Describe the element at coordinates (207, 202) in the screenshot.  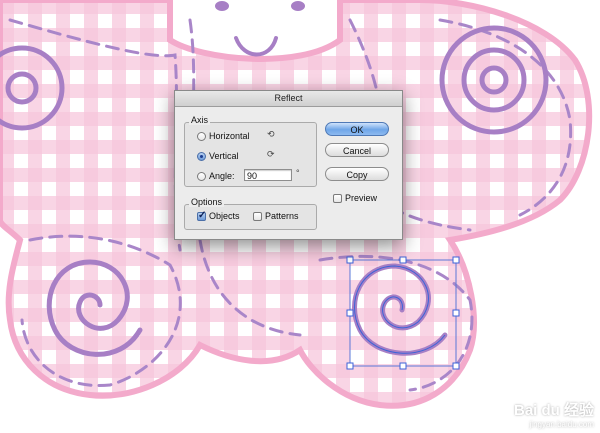
I see `options-group-label: Options` at that location.